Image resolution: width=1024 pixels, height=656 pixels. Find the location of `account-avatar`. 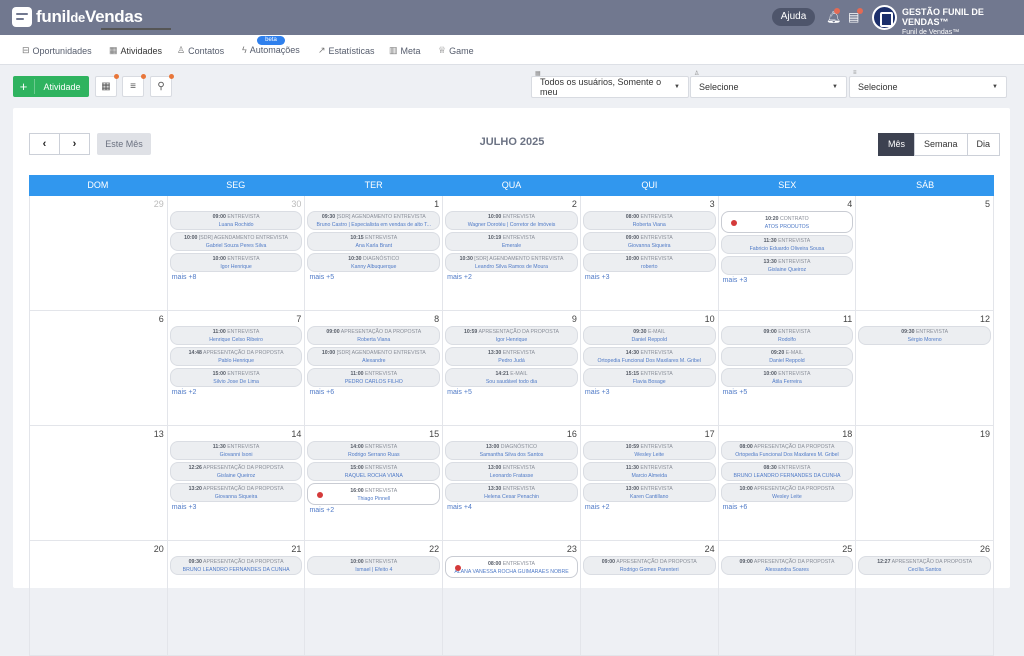

account-avatar is located at coordinates (884, 17).